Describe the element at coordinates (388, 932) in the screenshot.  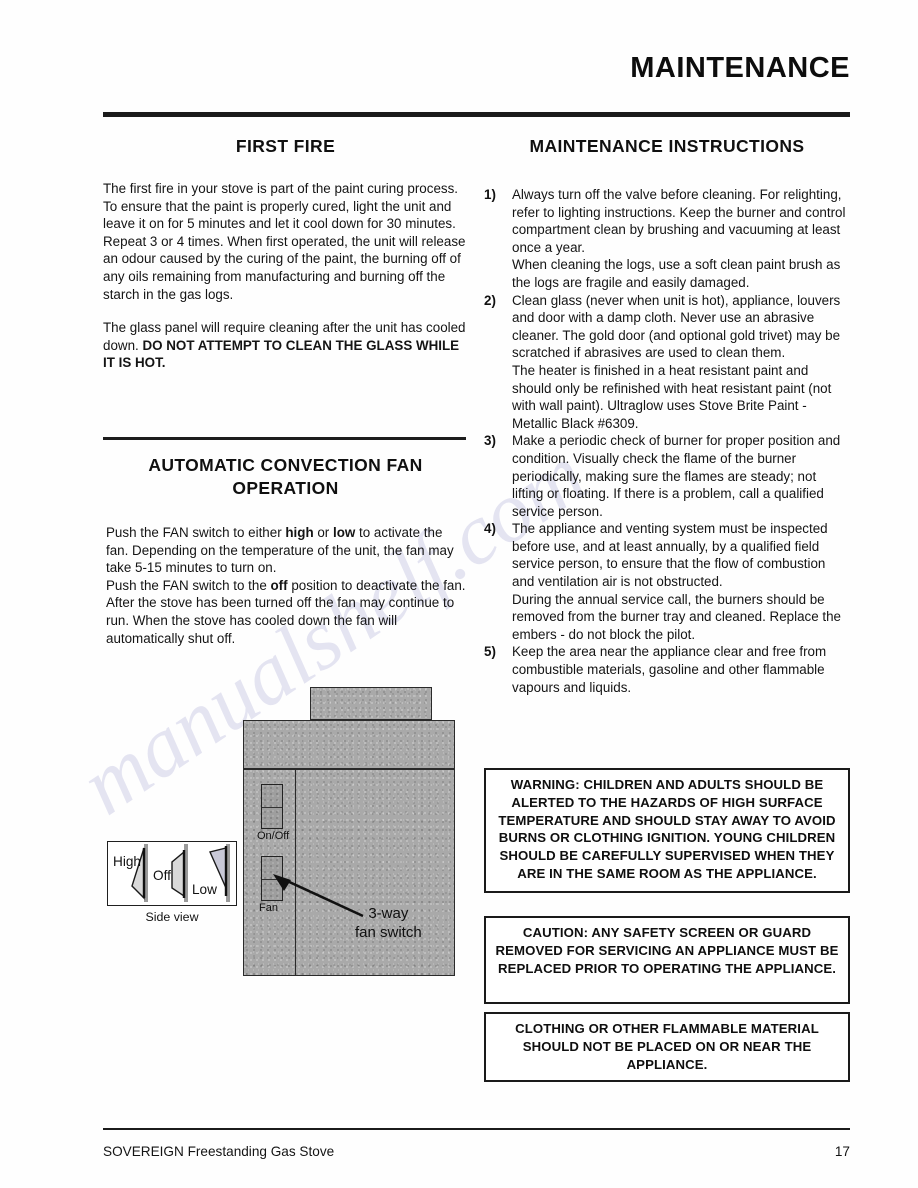
I see `callout-line-2: fan switch` at that location.